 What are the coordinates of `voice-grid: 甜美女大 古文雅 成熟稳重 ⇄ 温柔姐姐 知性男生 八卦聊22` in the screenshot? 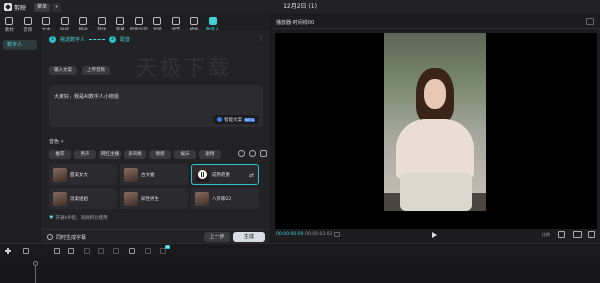 It's located at (158, 186).